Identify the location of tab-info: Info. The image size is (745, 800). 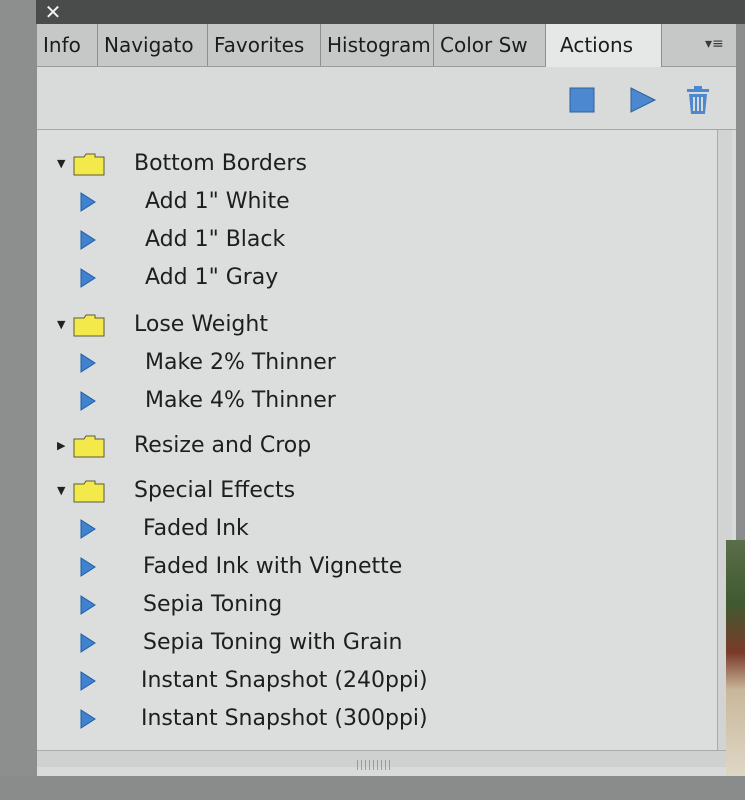
(67, 45).